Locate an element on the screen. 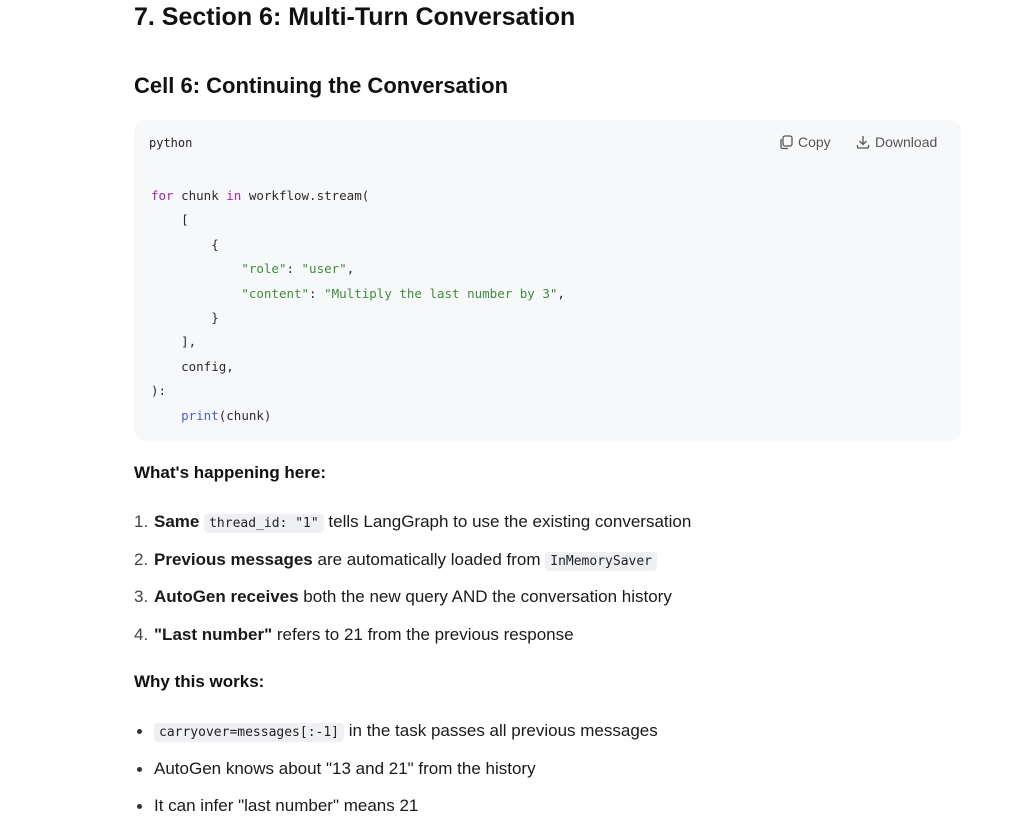  section-heading: 7. Section 6: Multi-Turn Conversation is located at coordinates (355, 17).